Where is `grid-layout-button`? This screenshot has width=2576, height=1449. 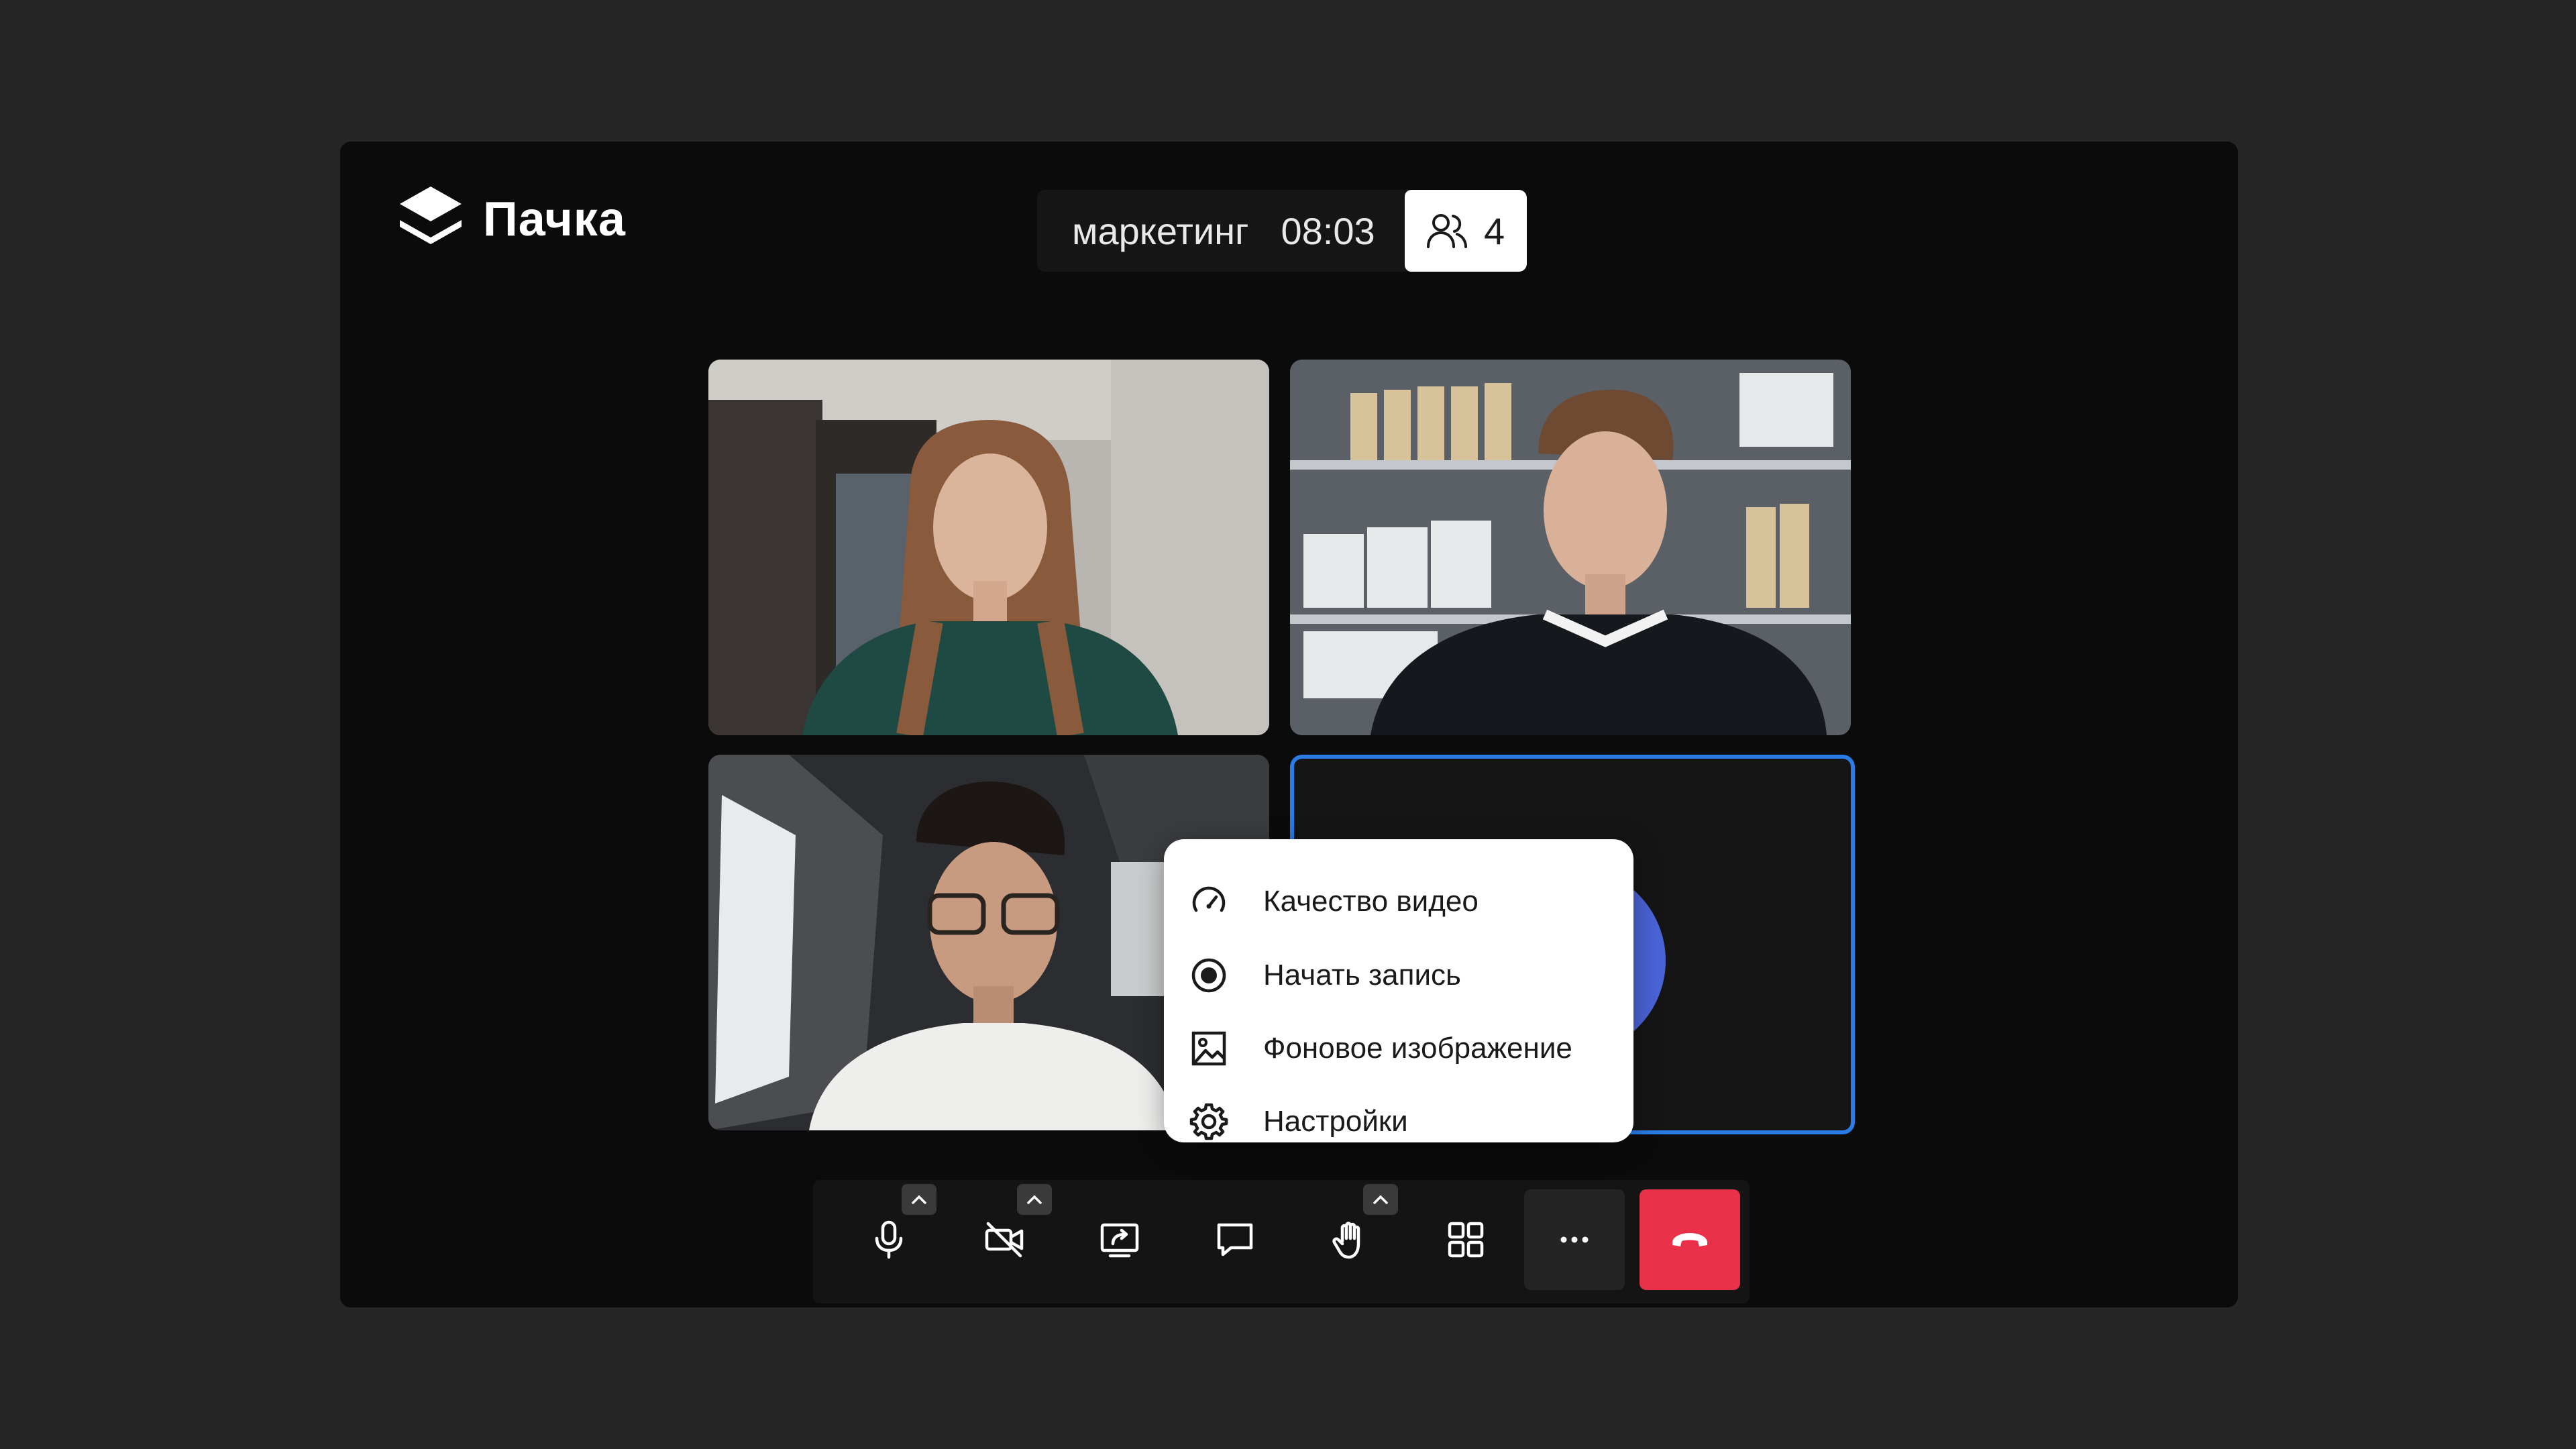
grid-layout-button is located at coordinates (1465, 1239).